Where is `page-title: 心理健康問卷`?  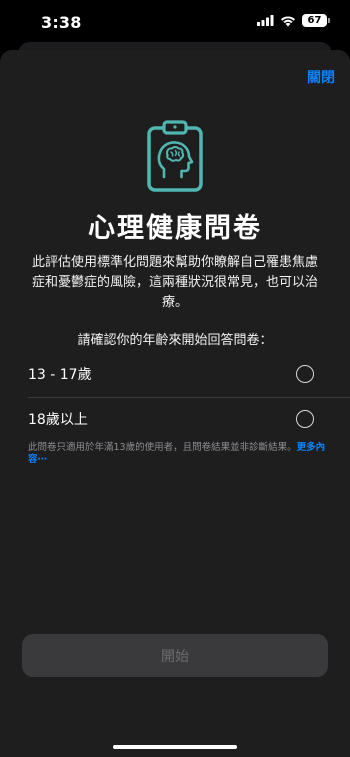 page-title: 心理健康問卷 is located at coordinates (175, 228).